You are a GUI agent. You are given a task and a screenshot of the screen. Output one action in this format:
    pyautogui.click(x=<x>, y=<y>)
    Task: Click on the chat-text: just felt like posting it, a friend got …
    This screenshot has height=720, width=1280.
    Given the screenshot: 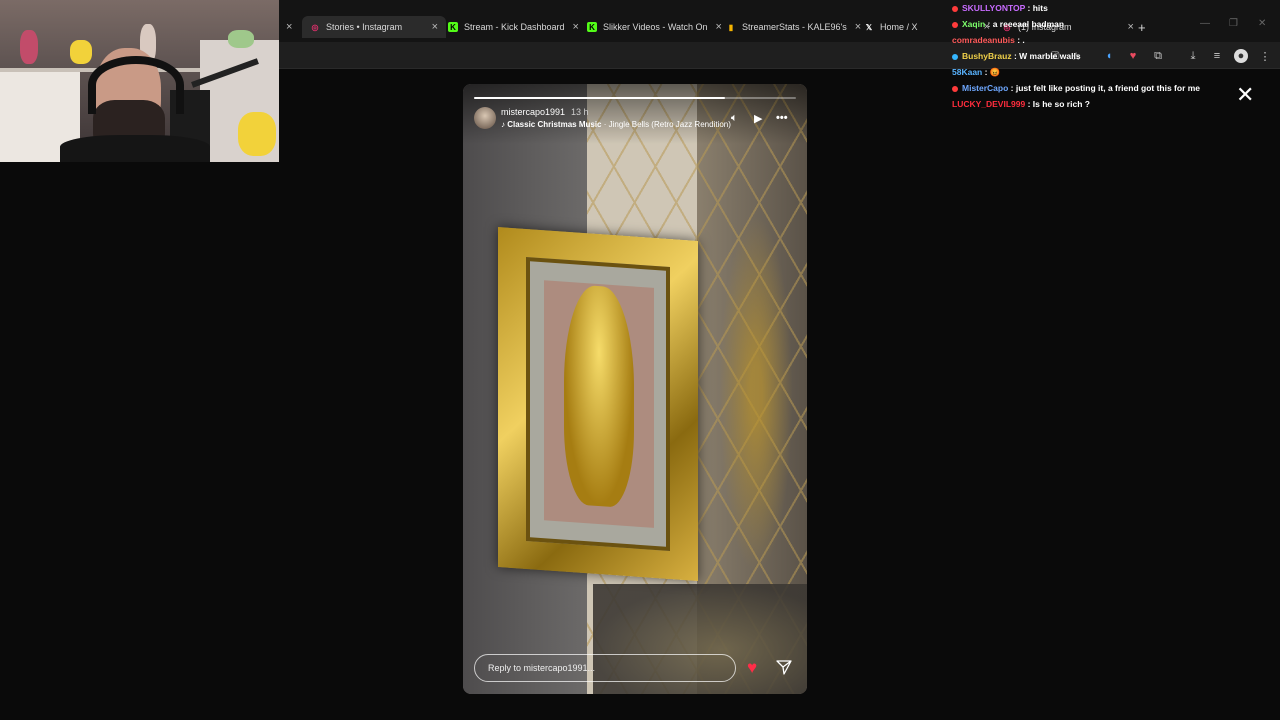 What is the action you would take?
    pyautogui.click(x=1108, y=88)
    